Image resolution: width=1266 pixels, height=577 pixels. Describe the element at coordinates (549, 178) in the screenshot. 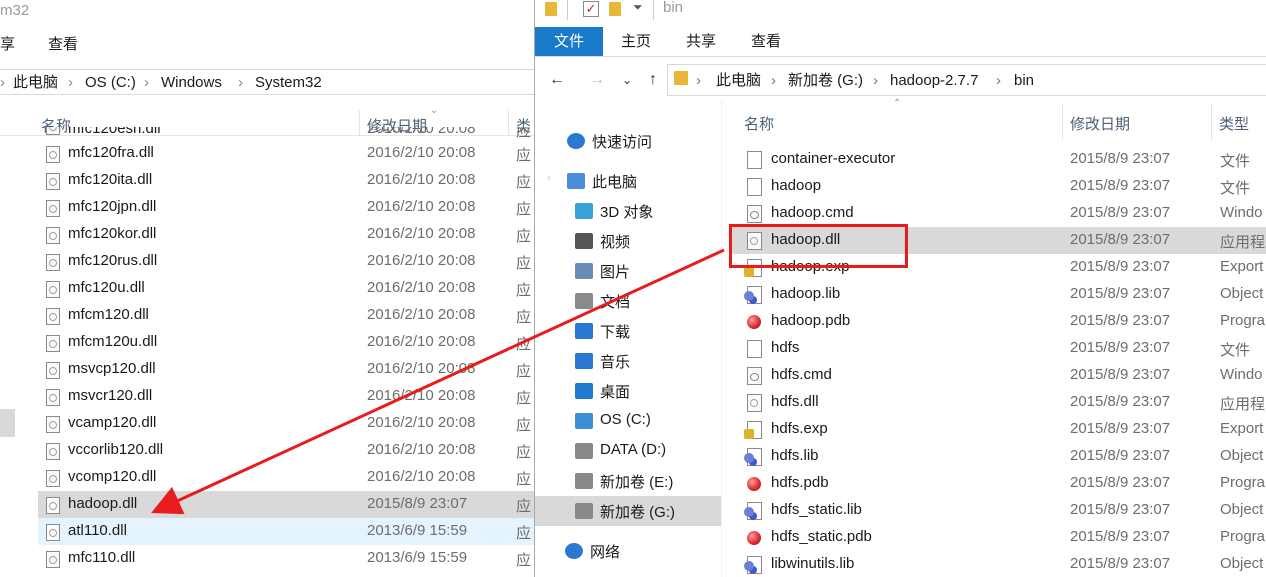

I see `expand-chevron-icon: ›` at that location.